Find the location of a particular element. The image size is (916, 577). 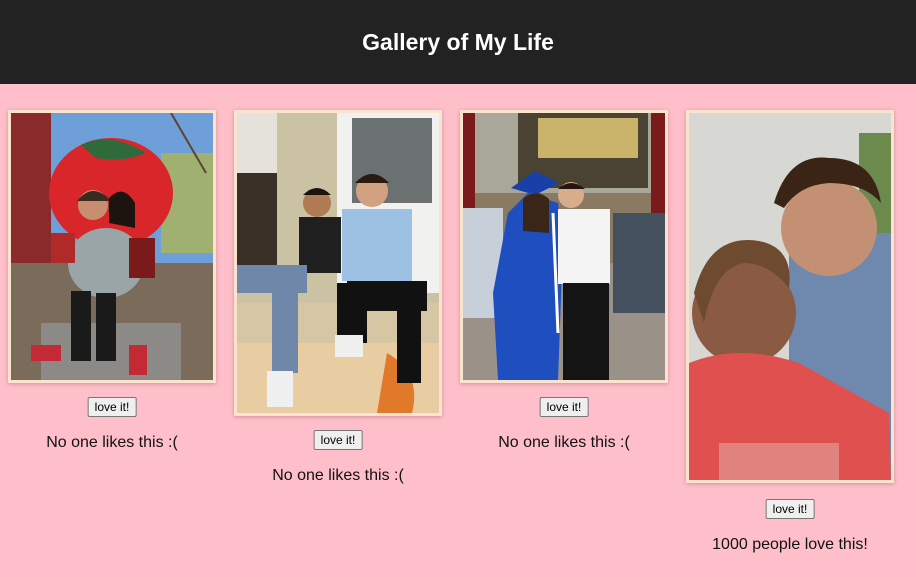

likes-text: 1000 people love this! is located at coordinates (790, 544).